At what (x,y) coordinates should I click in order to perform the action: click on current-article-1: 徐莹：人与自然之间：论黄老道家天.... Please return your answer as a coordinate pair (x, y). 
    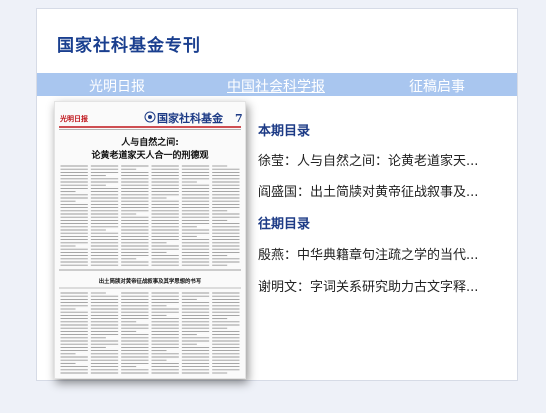
    Looking at the image, I should click on (368, 159).